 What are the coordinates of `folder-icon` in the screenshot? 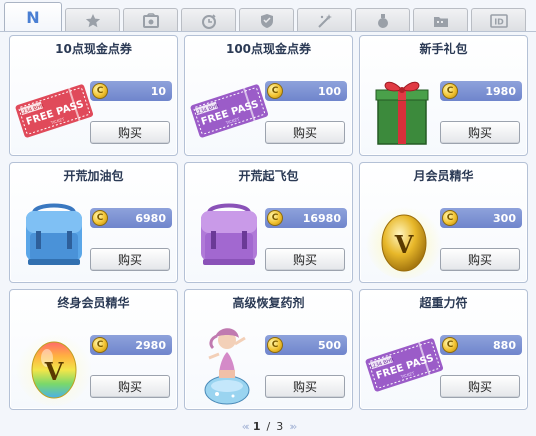 It's located at (440, 21).